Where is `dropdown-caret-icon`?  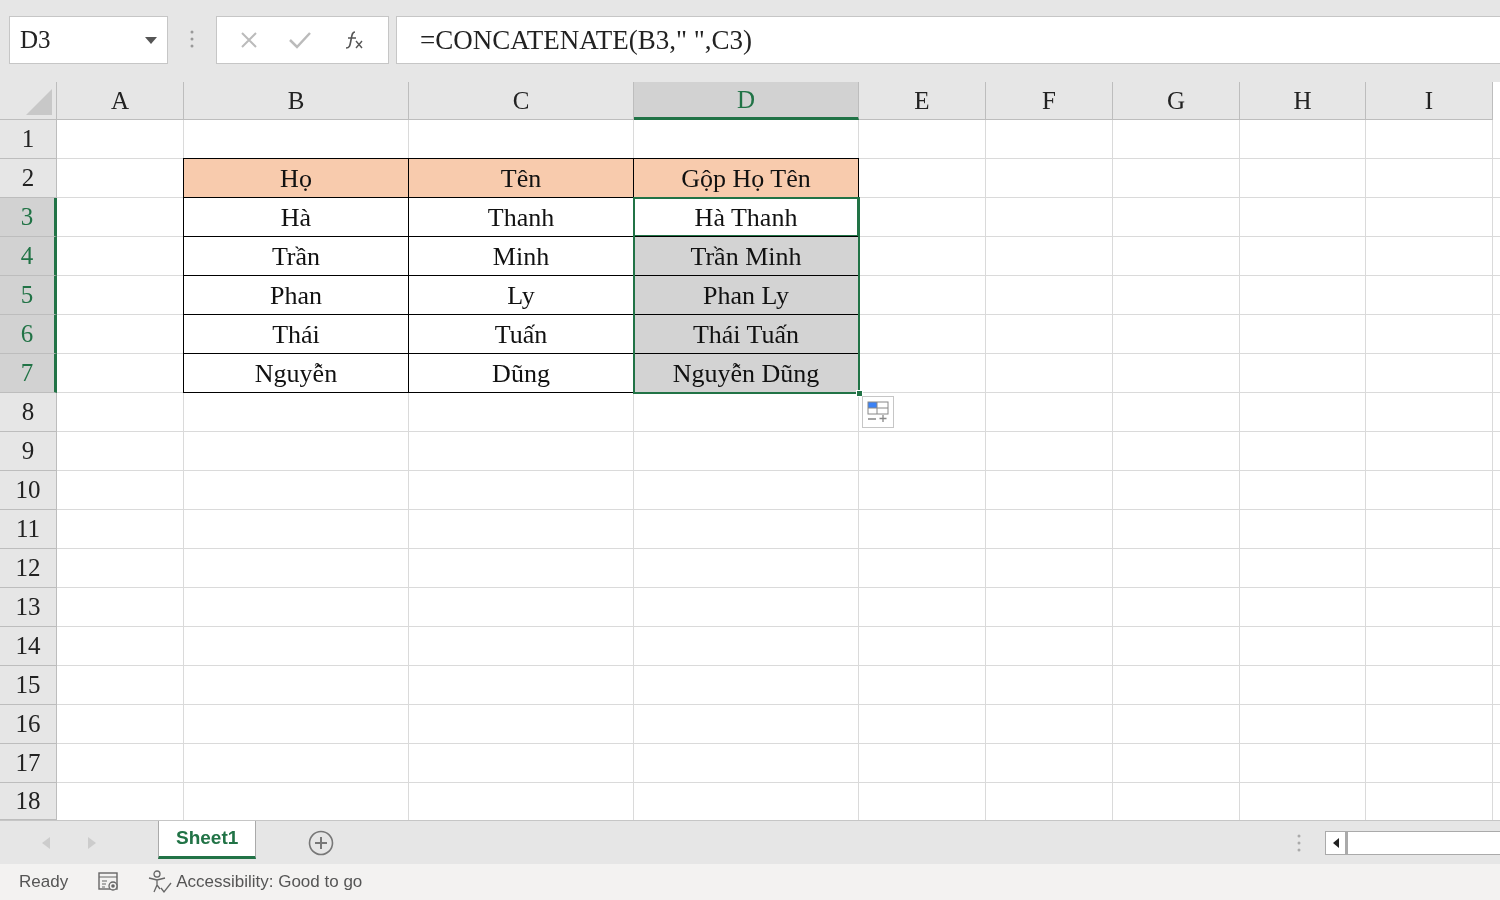 dropdown-caret-icon is located at coordinates (151, 40).